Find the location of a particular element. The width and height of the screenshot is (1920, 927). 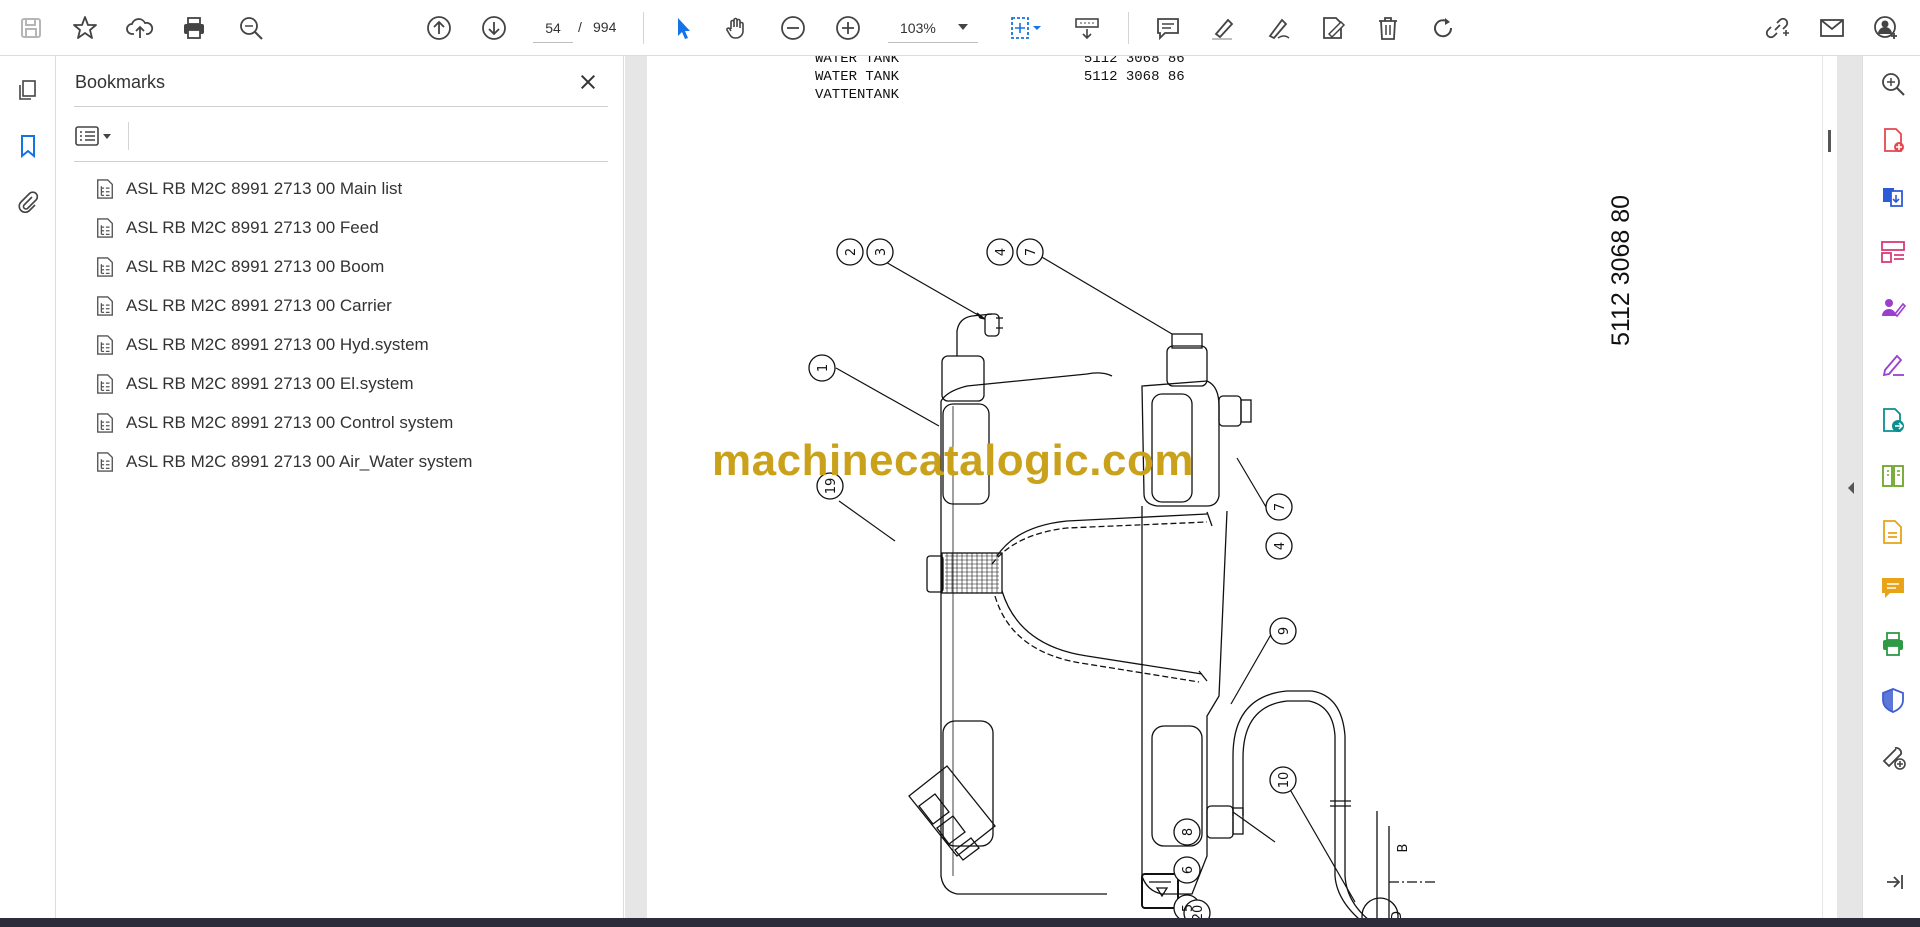

bookmark-item: ASL RB M2C 8991 2713 00 Feed is located at coordinates (350, 227).